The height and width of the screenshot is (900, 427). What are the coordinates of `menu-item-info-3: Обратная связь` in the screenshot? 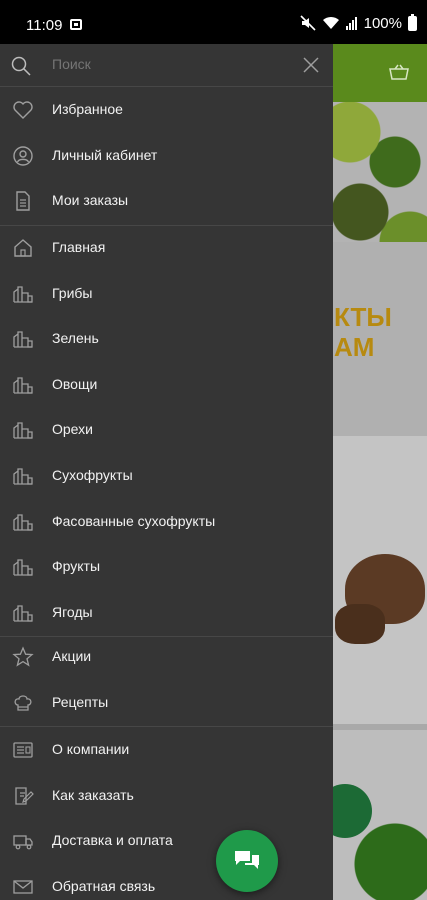 It's located at (166, 882).